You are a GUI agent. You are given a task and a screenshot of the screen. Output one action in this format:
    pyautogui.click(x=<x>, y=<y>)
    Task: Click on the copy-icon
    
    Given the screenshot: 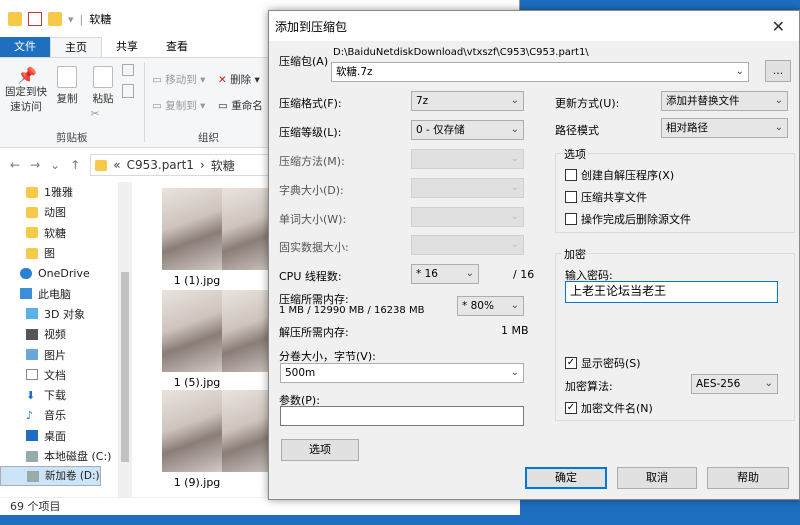 What is the action you would take?
    pyautogui.click(x=67, y=77)
    